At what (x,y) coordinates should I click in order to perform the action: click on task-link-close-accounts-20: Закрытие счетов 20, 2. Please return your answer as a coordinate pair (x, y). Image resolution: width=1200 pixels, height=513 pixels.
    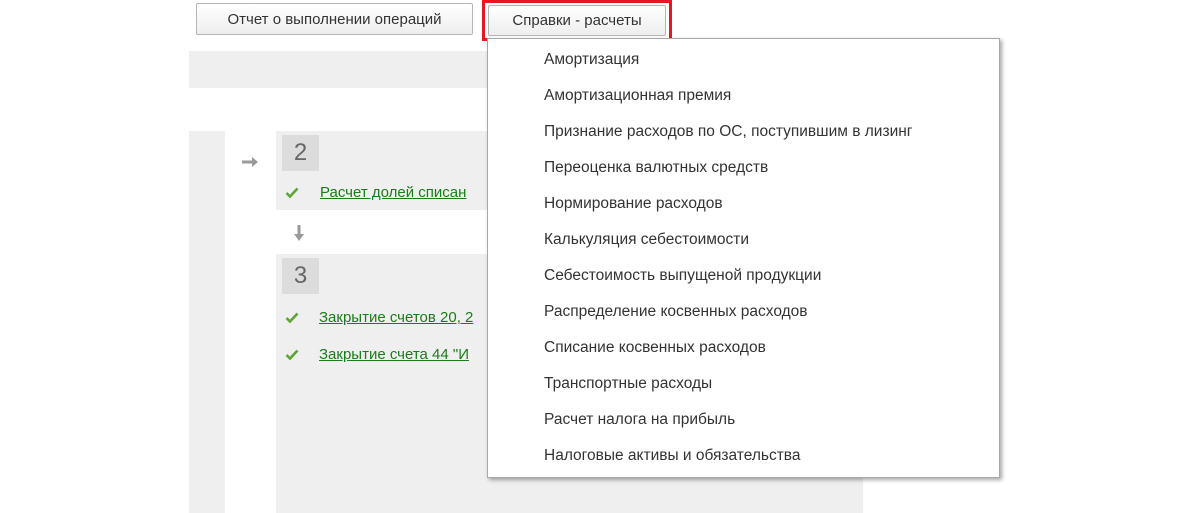
    Looking at the image, I should click on (404, 317).